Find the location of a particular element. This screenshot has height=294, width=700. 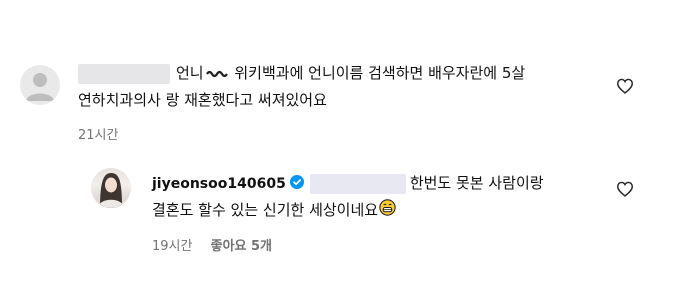

reply-text-start: 한번도 못본 사람이랑 is located at coordinates (476, 183).